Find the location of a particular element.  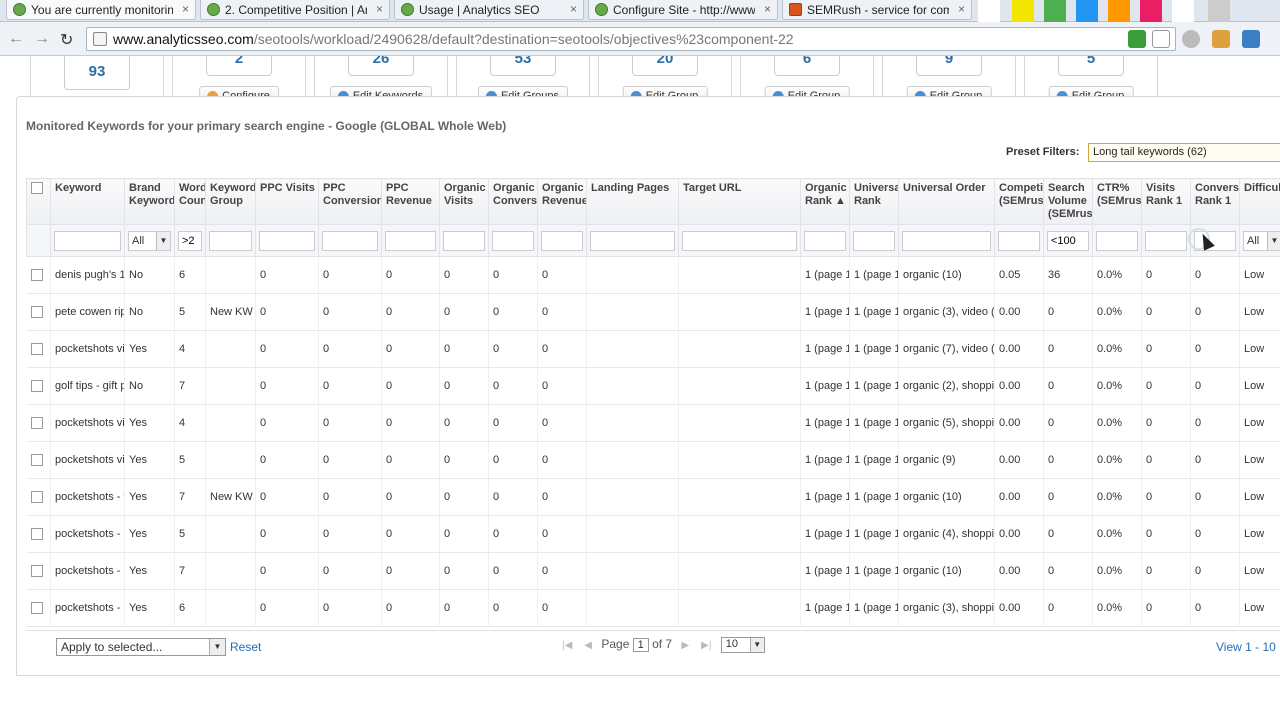

back-button: ← is located at coordinates (16, 39).